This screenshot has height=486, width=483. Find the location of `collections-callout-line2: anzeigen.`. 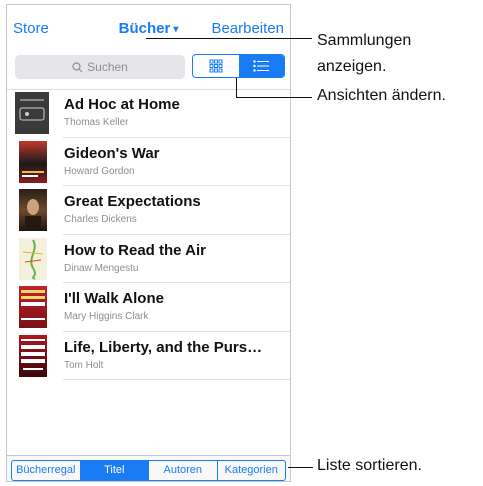

collections-callout-line2: anzeigen. is located at coordinates (352, 66).